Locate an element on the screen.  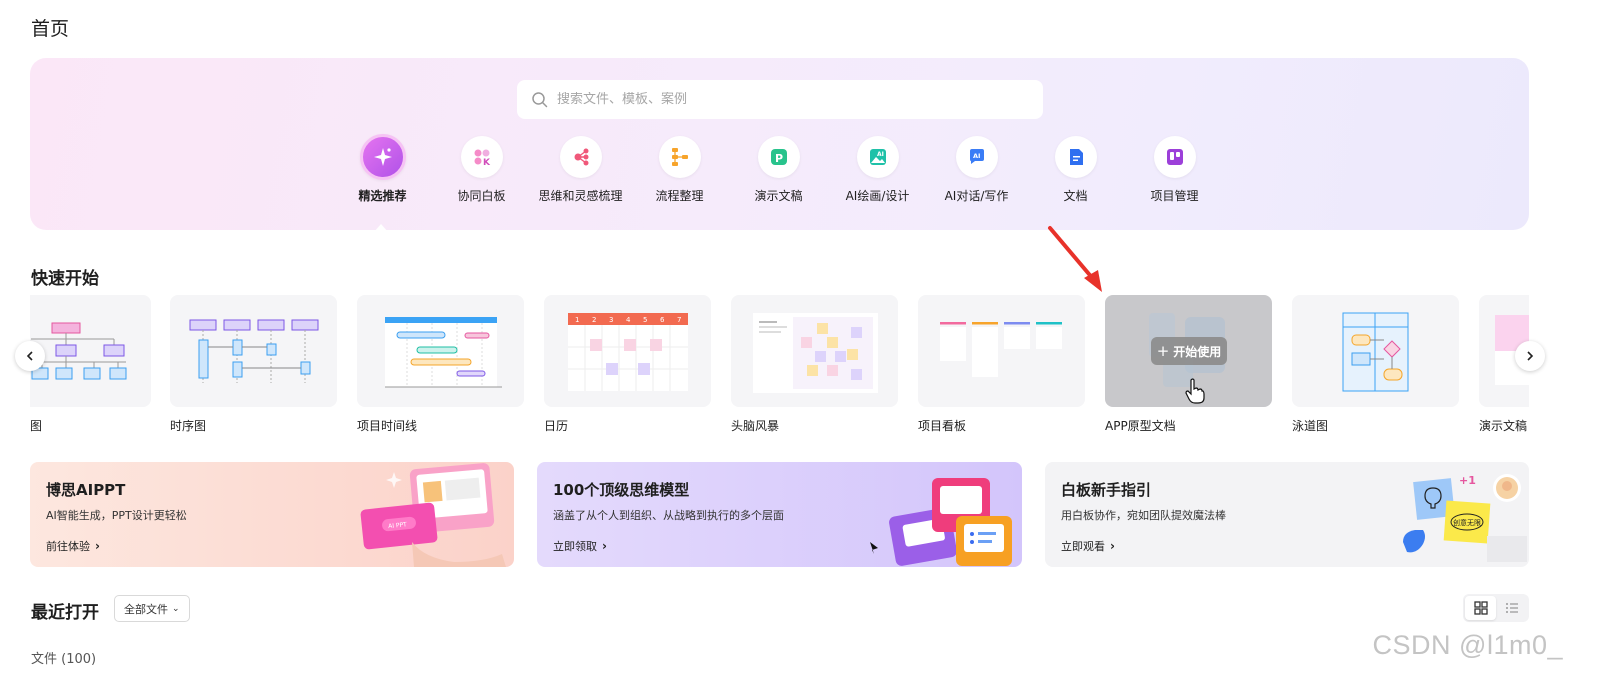
template-thumbnail: 1 2 3 4 5 6 7 is located at coordinates (627, 351).